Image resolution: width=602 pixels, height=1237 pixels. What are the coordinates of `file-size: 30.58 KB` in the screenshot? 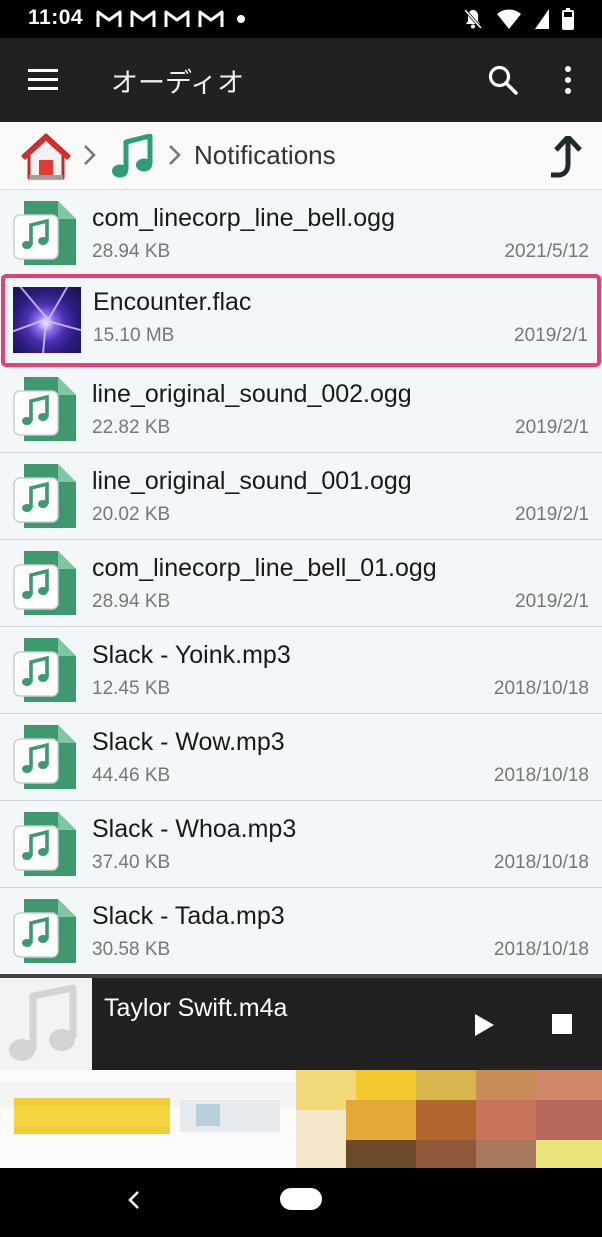 It's located at (131, 949).